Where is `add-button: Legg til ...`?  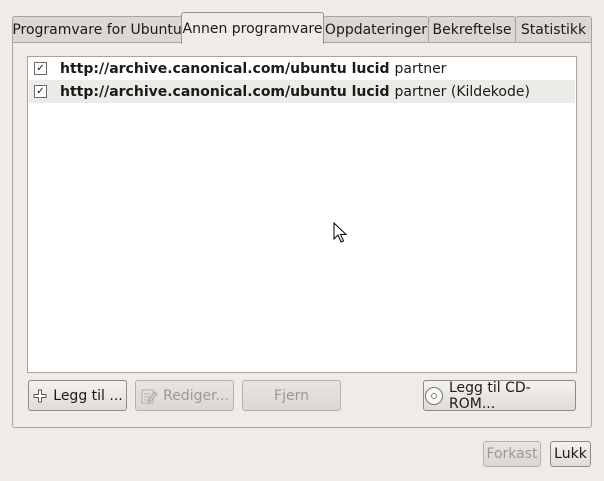
add-button: Legg til ... is located at coordinates (77, 395).